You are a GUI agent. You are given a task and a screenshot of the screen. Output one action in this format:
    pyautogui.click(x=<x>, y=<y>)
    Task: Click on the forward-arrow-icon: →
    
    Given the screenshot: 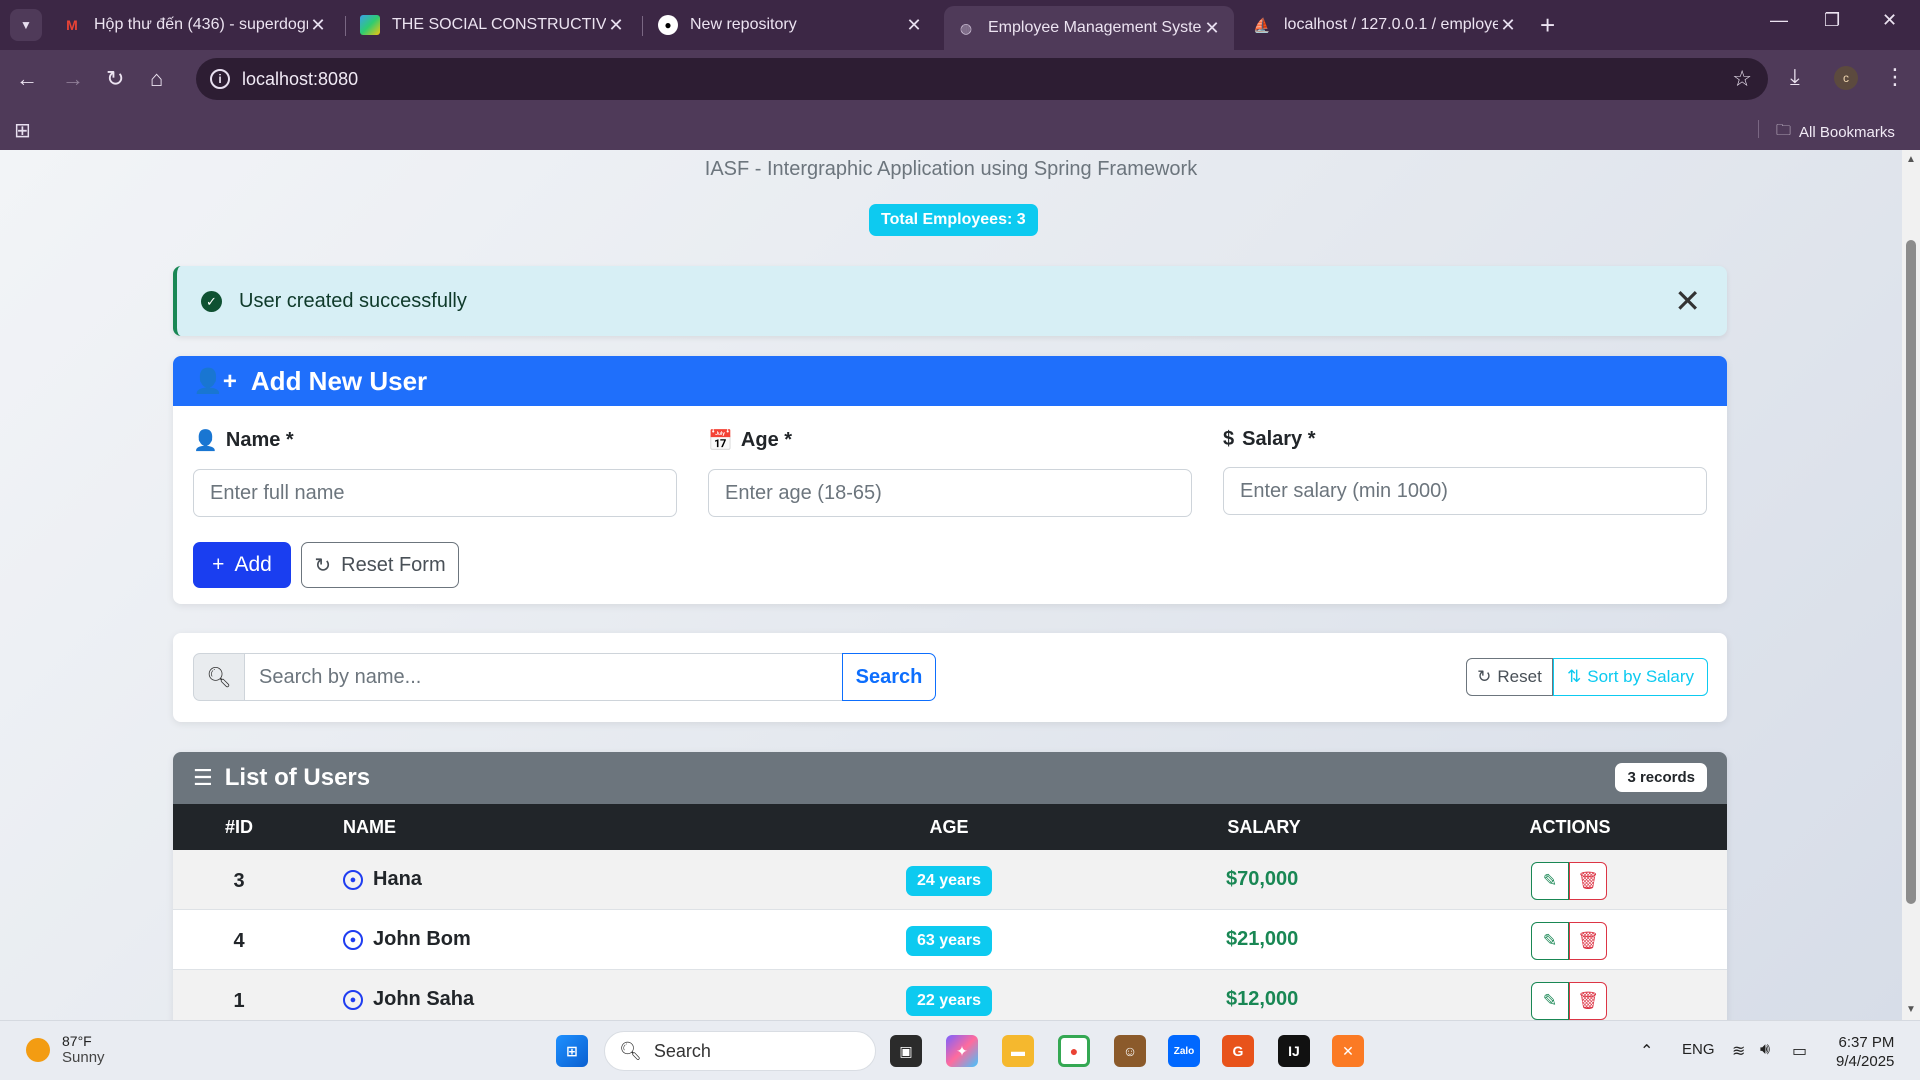 What is the action you would take?
    pyautogui.click(x=73, y=79)
    